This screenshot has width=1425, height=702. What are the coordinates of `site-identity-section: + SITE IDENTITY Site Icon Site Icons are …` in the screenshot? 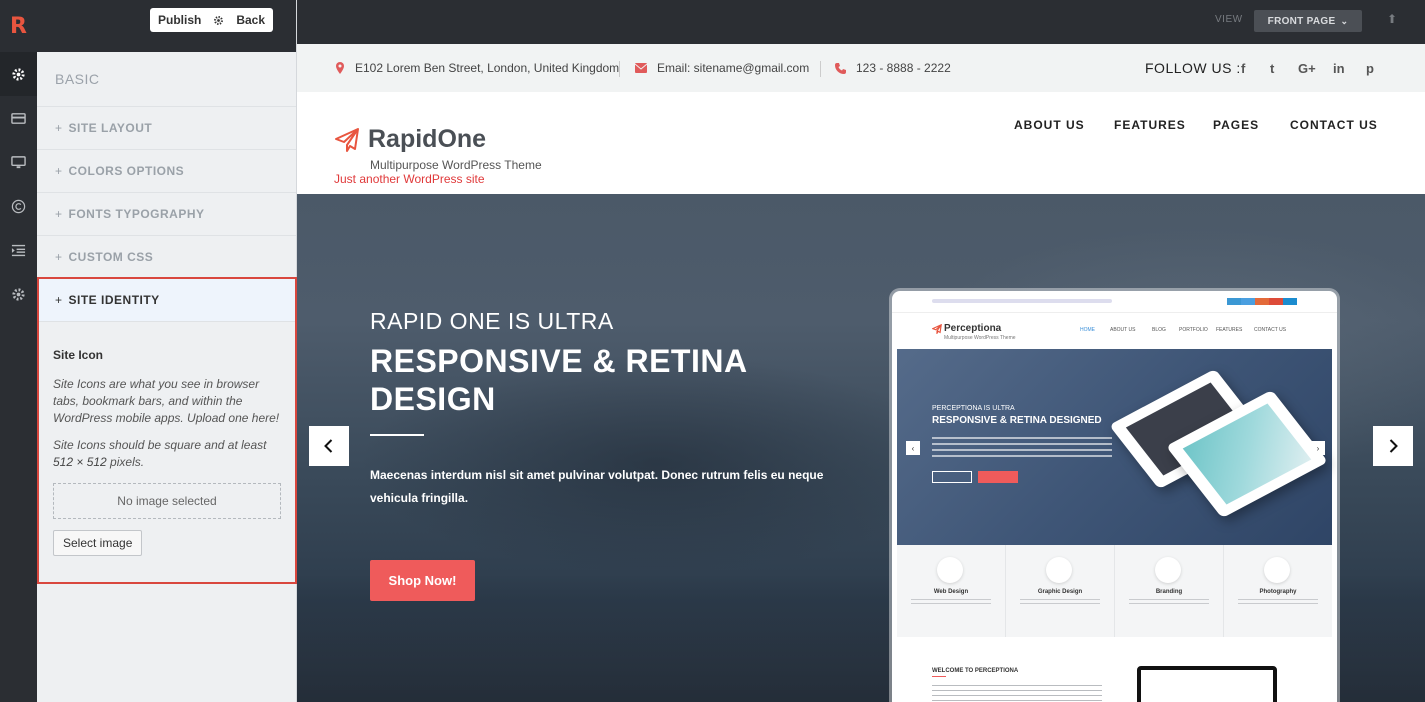 It's located at (167, 430).